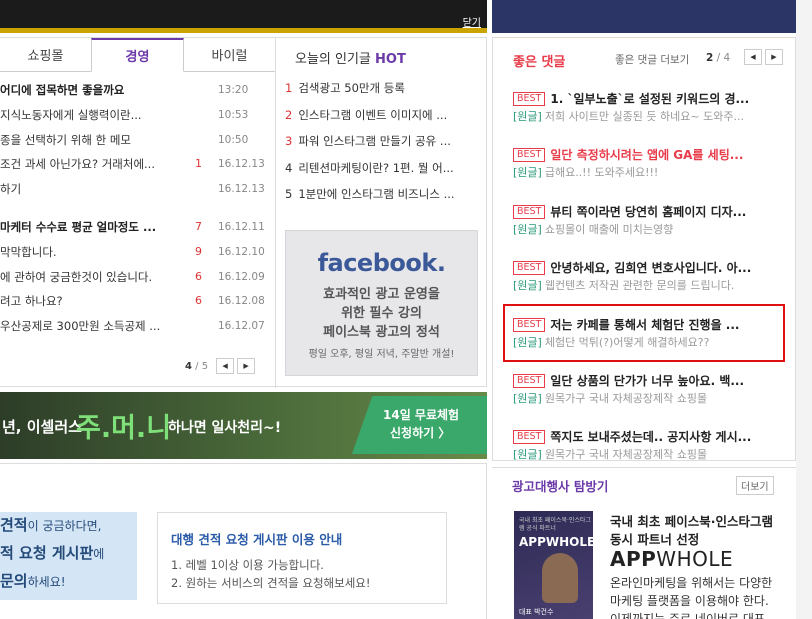 The height and width of the screenshot is (619, 812). What do you see at coordinates (92, 301) in the screenshot?
I see `post-title: 려고 하나요?` at bounding box center [92, 301].